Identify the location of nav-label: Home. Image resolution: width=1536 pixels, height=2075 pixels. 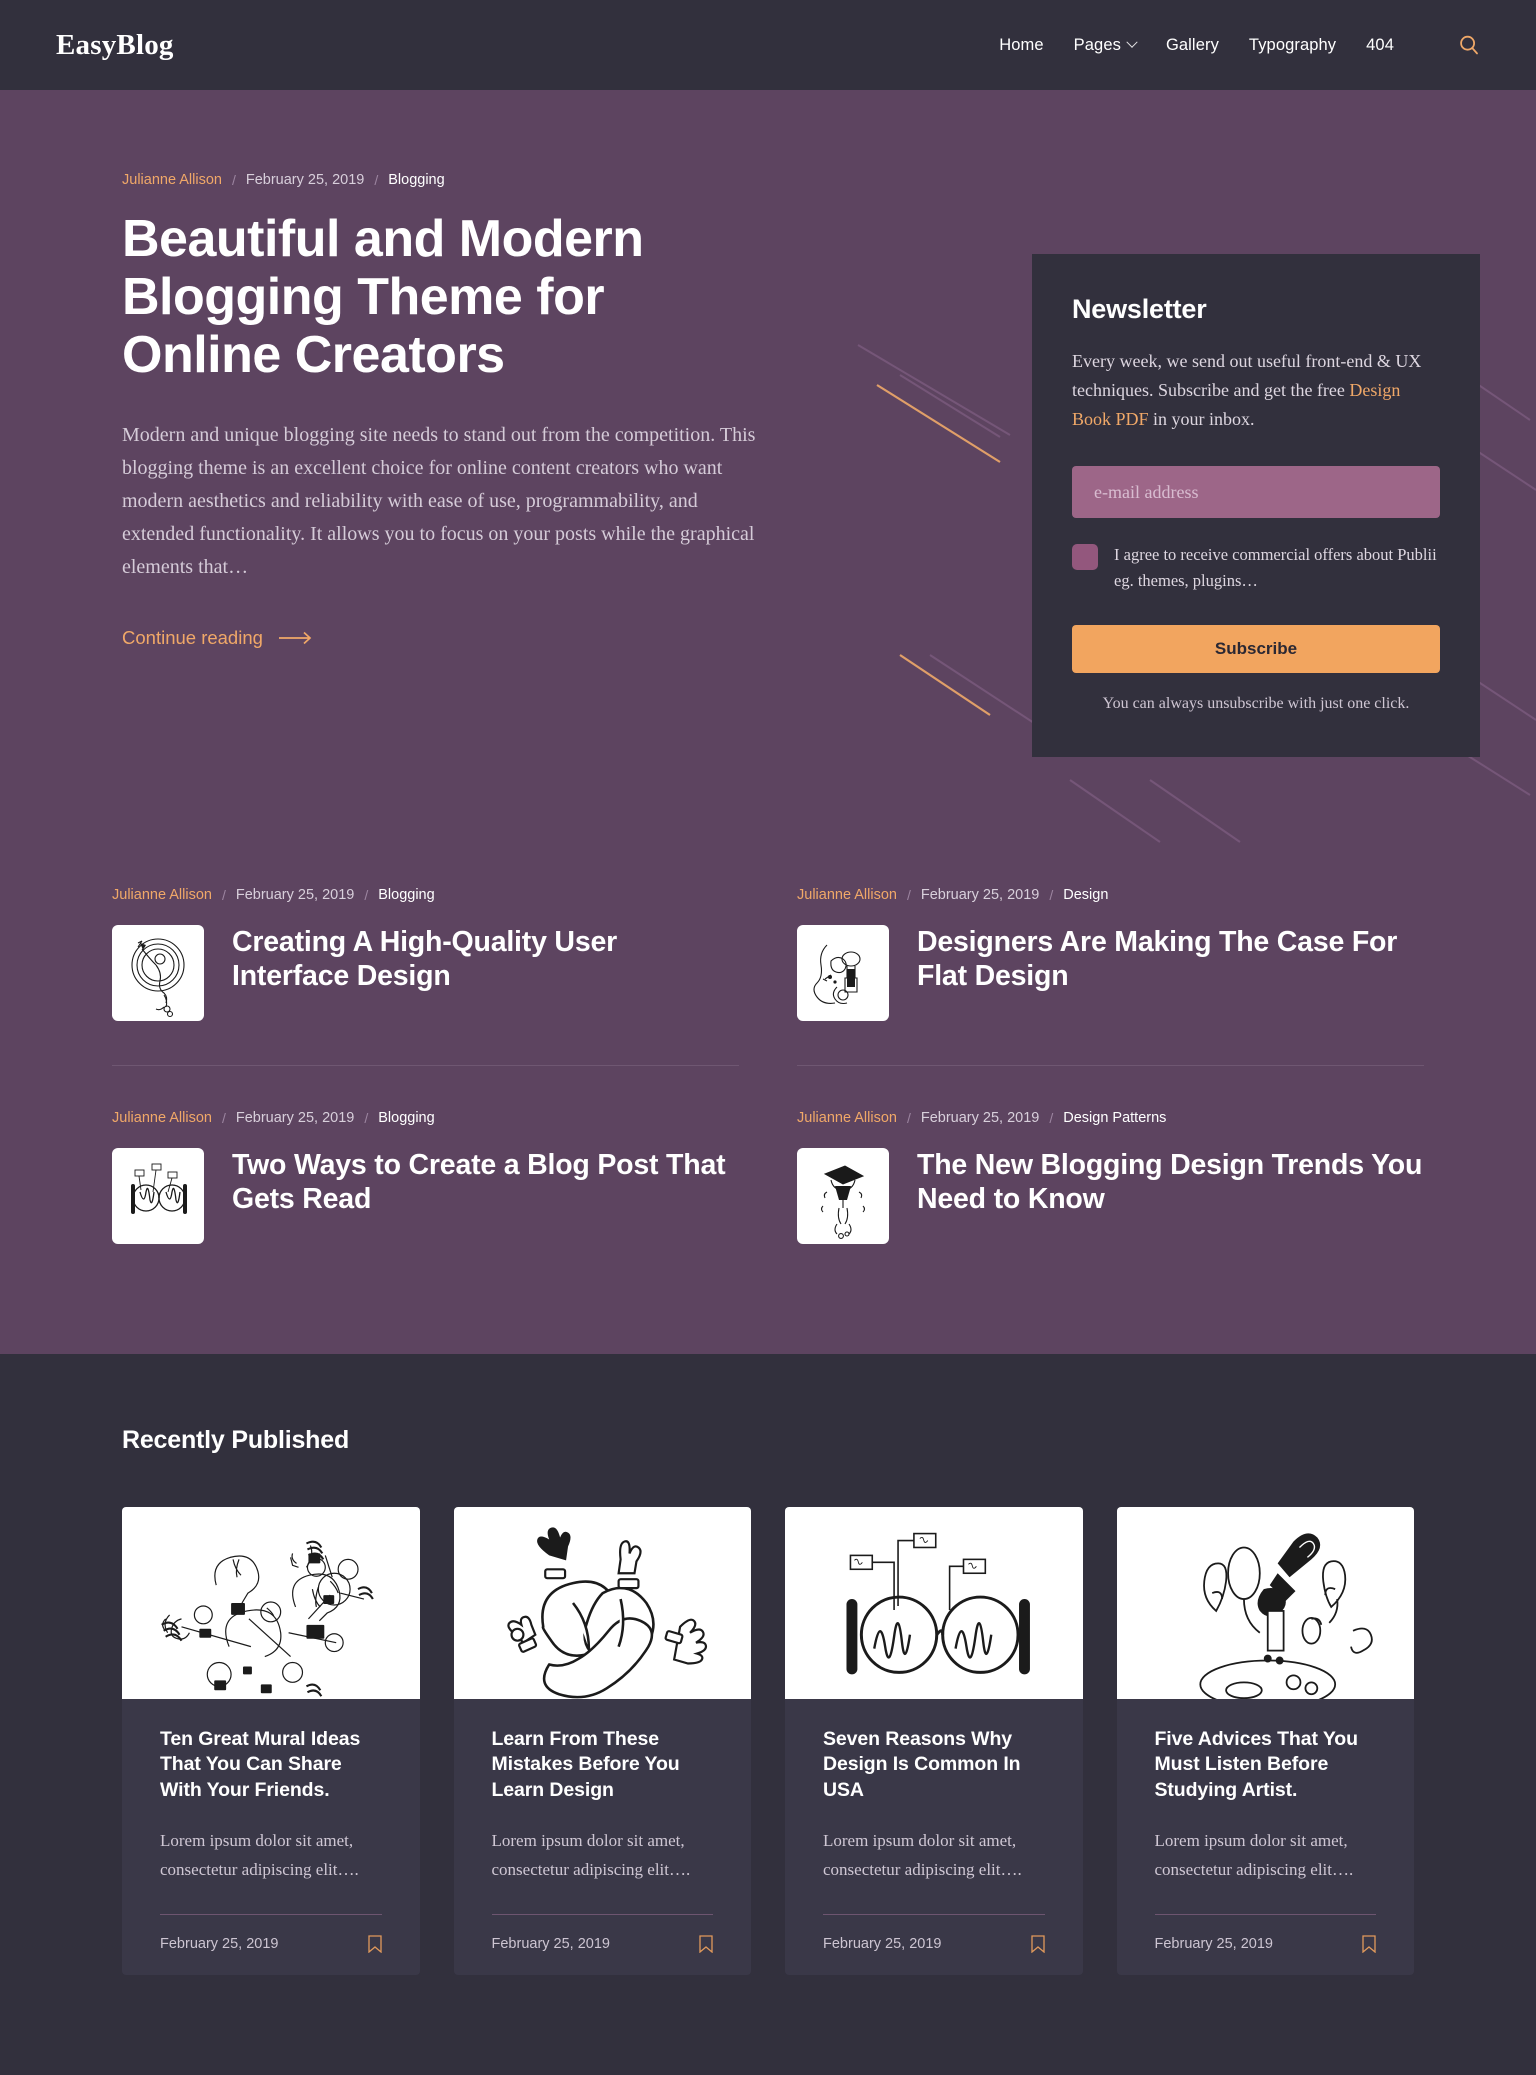
(1021, 44).